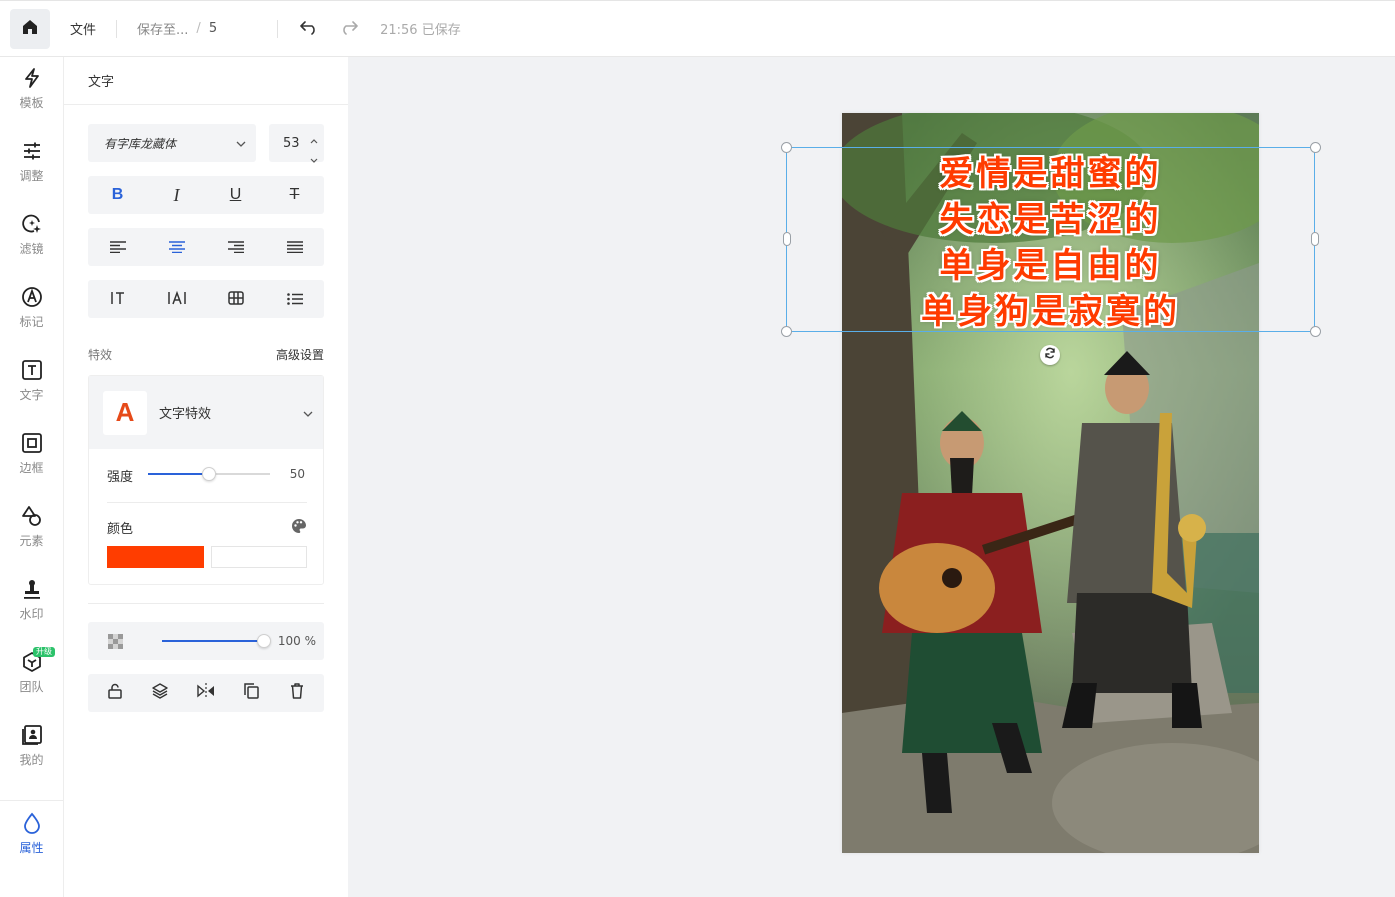 This screenshot has height=897, width=1395. I want to click on stamp-icon, so click(32, 589).